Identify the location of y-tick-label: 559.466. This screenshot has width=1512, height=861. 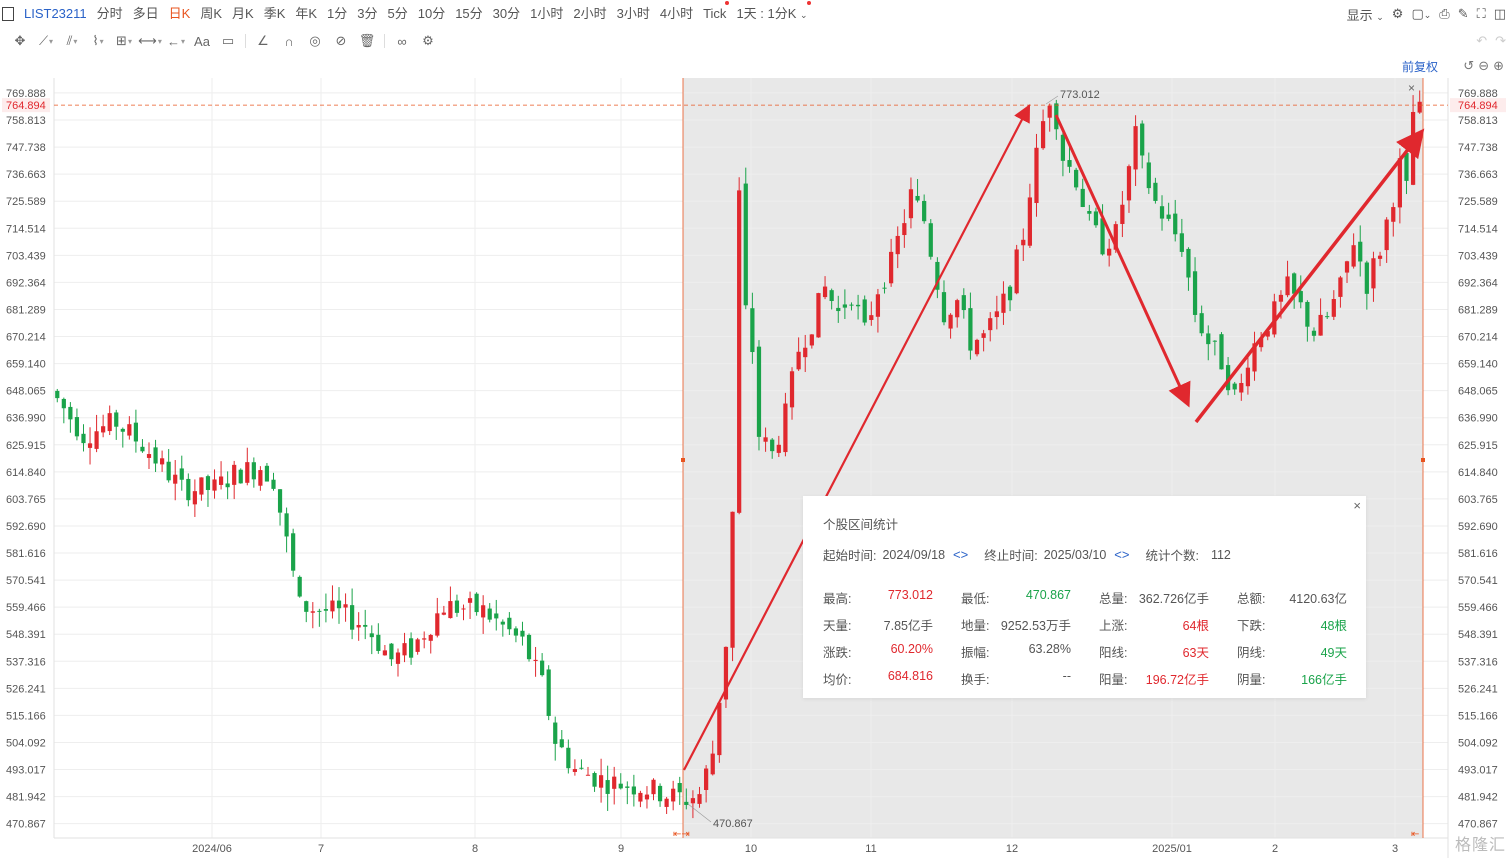
(1478, 608).